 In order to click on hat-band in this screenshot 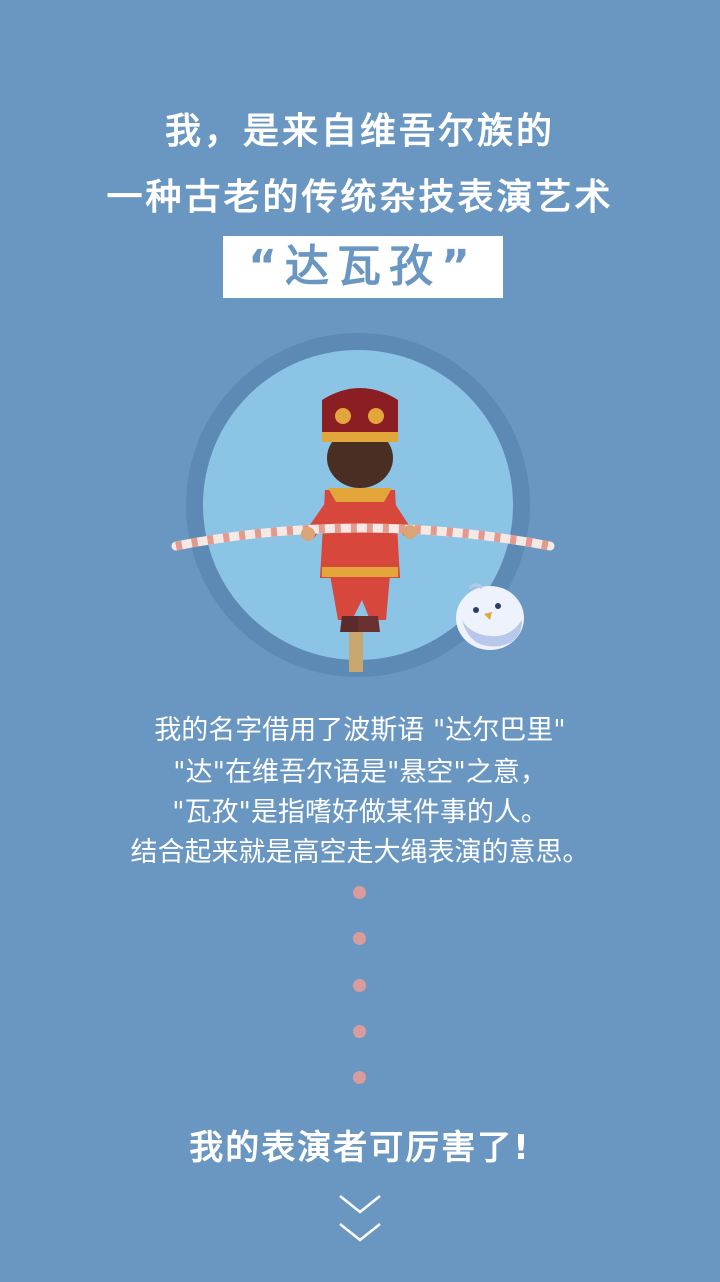, I will do `click(360, 437)`.